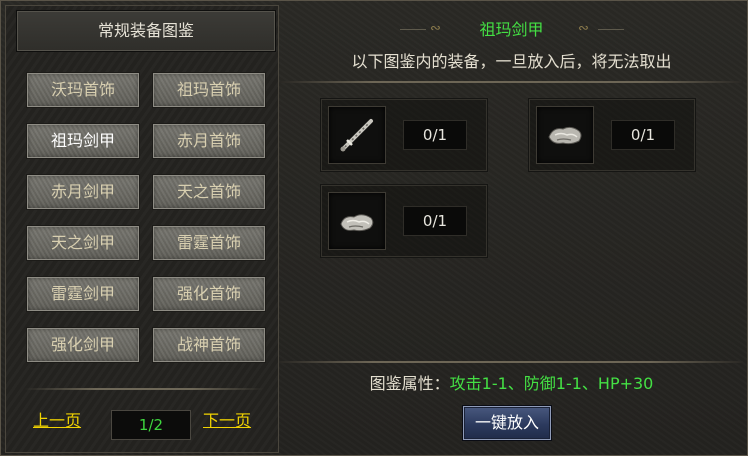 This screenshot has height=456, width=748. What do you see at coordinates (551, 383) in the screenshot?
I see `attribute-value: 攻击1-1、防御1-1、HP+30` at bounding box center [551, 383].